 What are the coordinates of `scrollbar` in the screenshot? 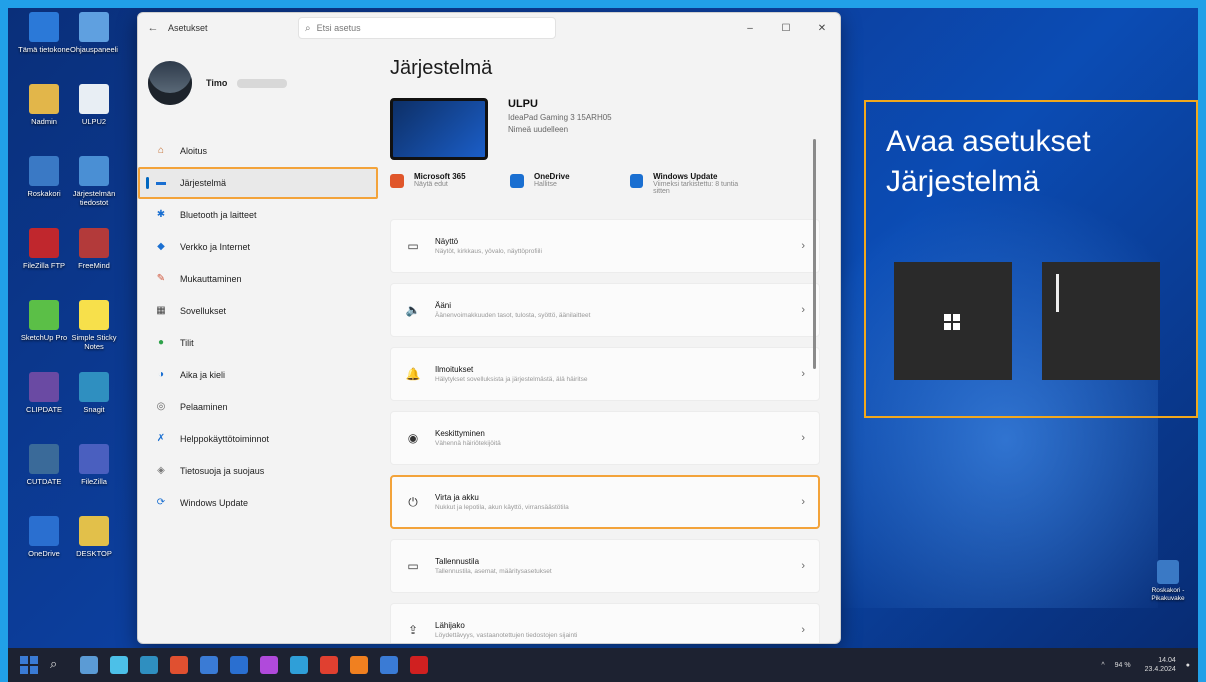 It's located at (814, 254).